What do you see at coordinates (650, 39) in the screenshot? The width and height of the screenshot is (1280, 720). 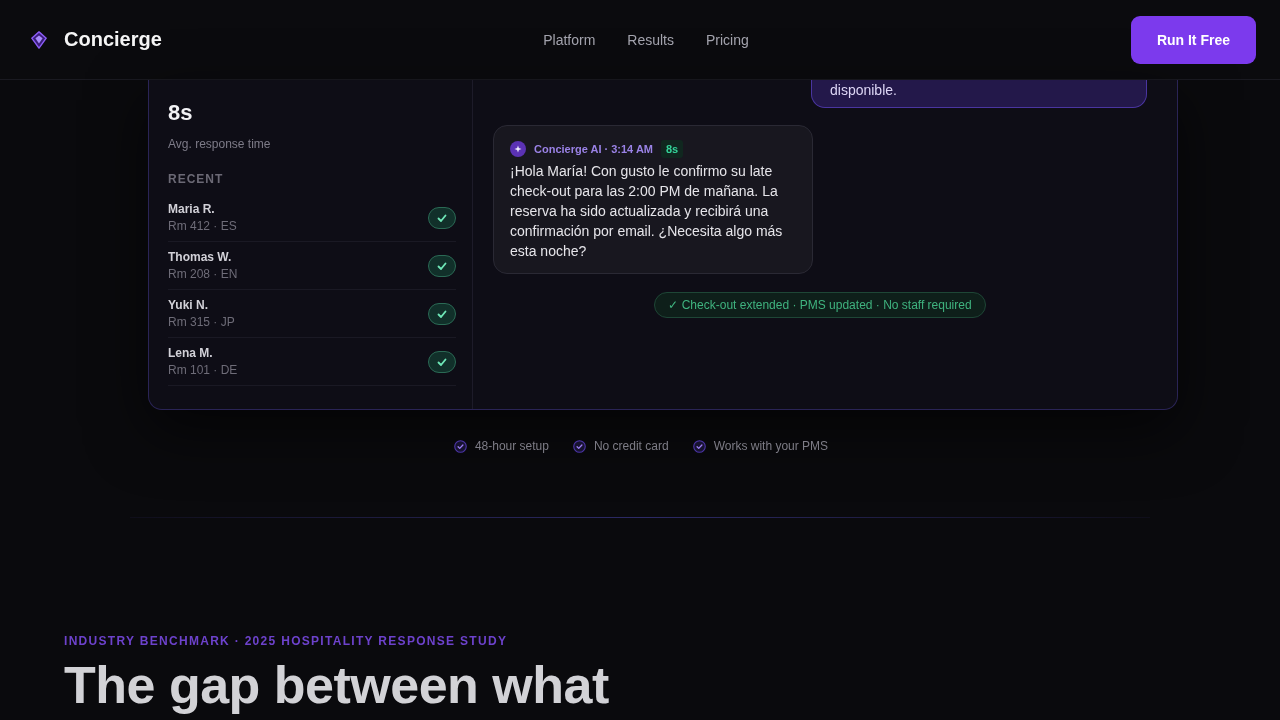 I see `nav-link: Results` at bounding box center [650, 39].